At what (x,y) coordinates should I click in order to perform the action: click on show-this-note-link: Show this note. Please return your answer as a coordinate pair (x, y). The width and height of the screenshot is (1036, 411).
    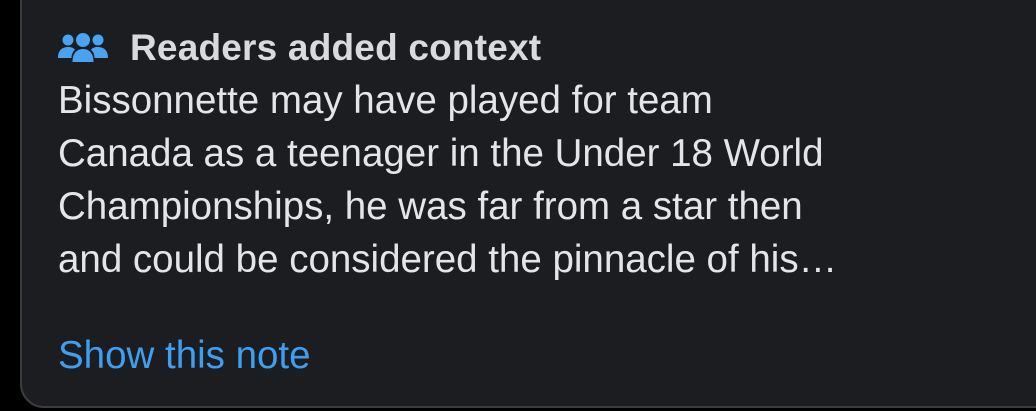
    Looking at the image, I should click on (184, 356).